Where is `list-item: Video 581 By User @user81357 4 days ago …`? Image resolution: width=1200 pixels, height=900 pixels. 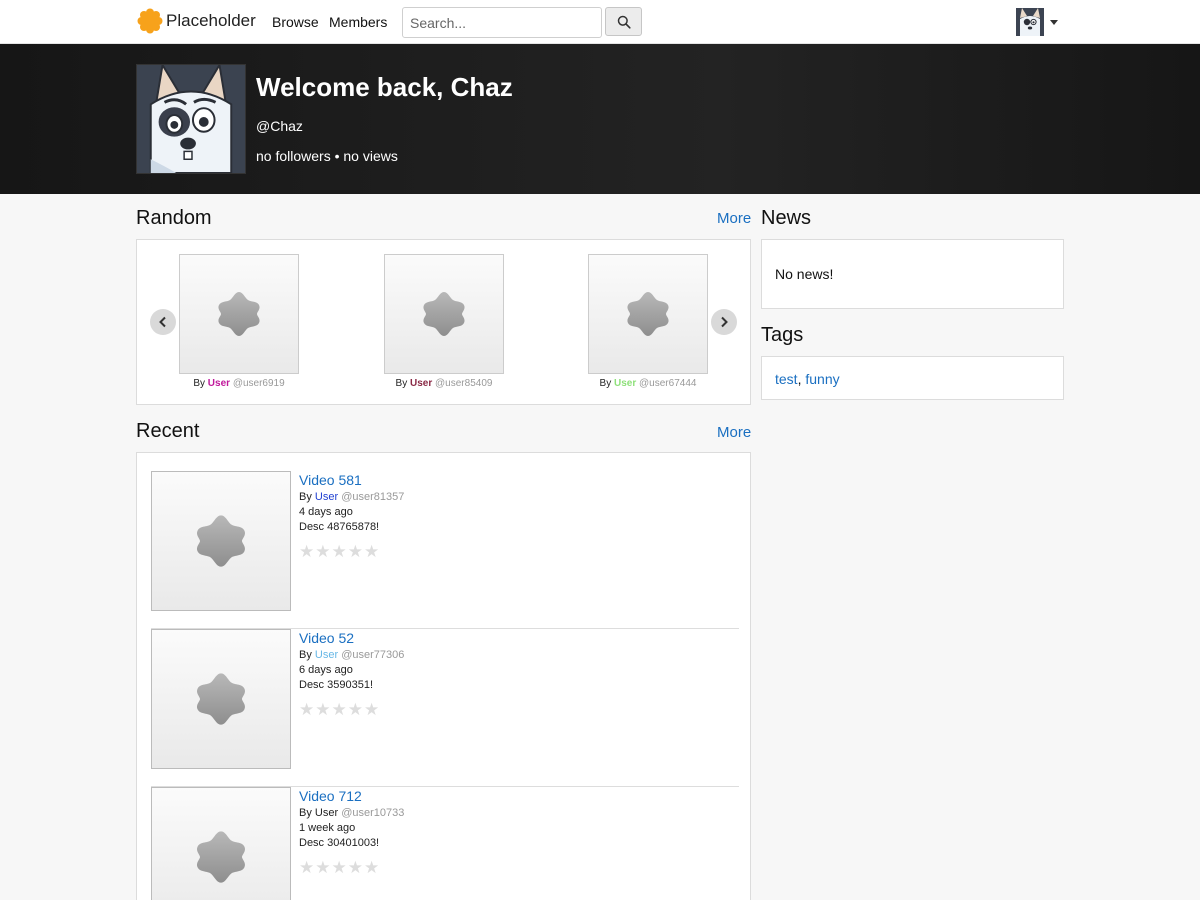
list-item: Video 581 By User @user81357 4 days ago … is located at coordinates (445, 550).